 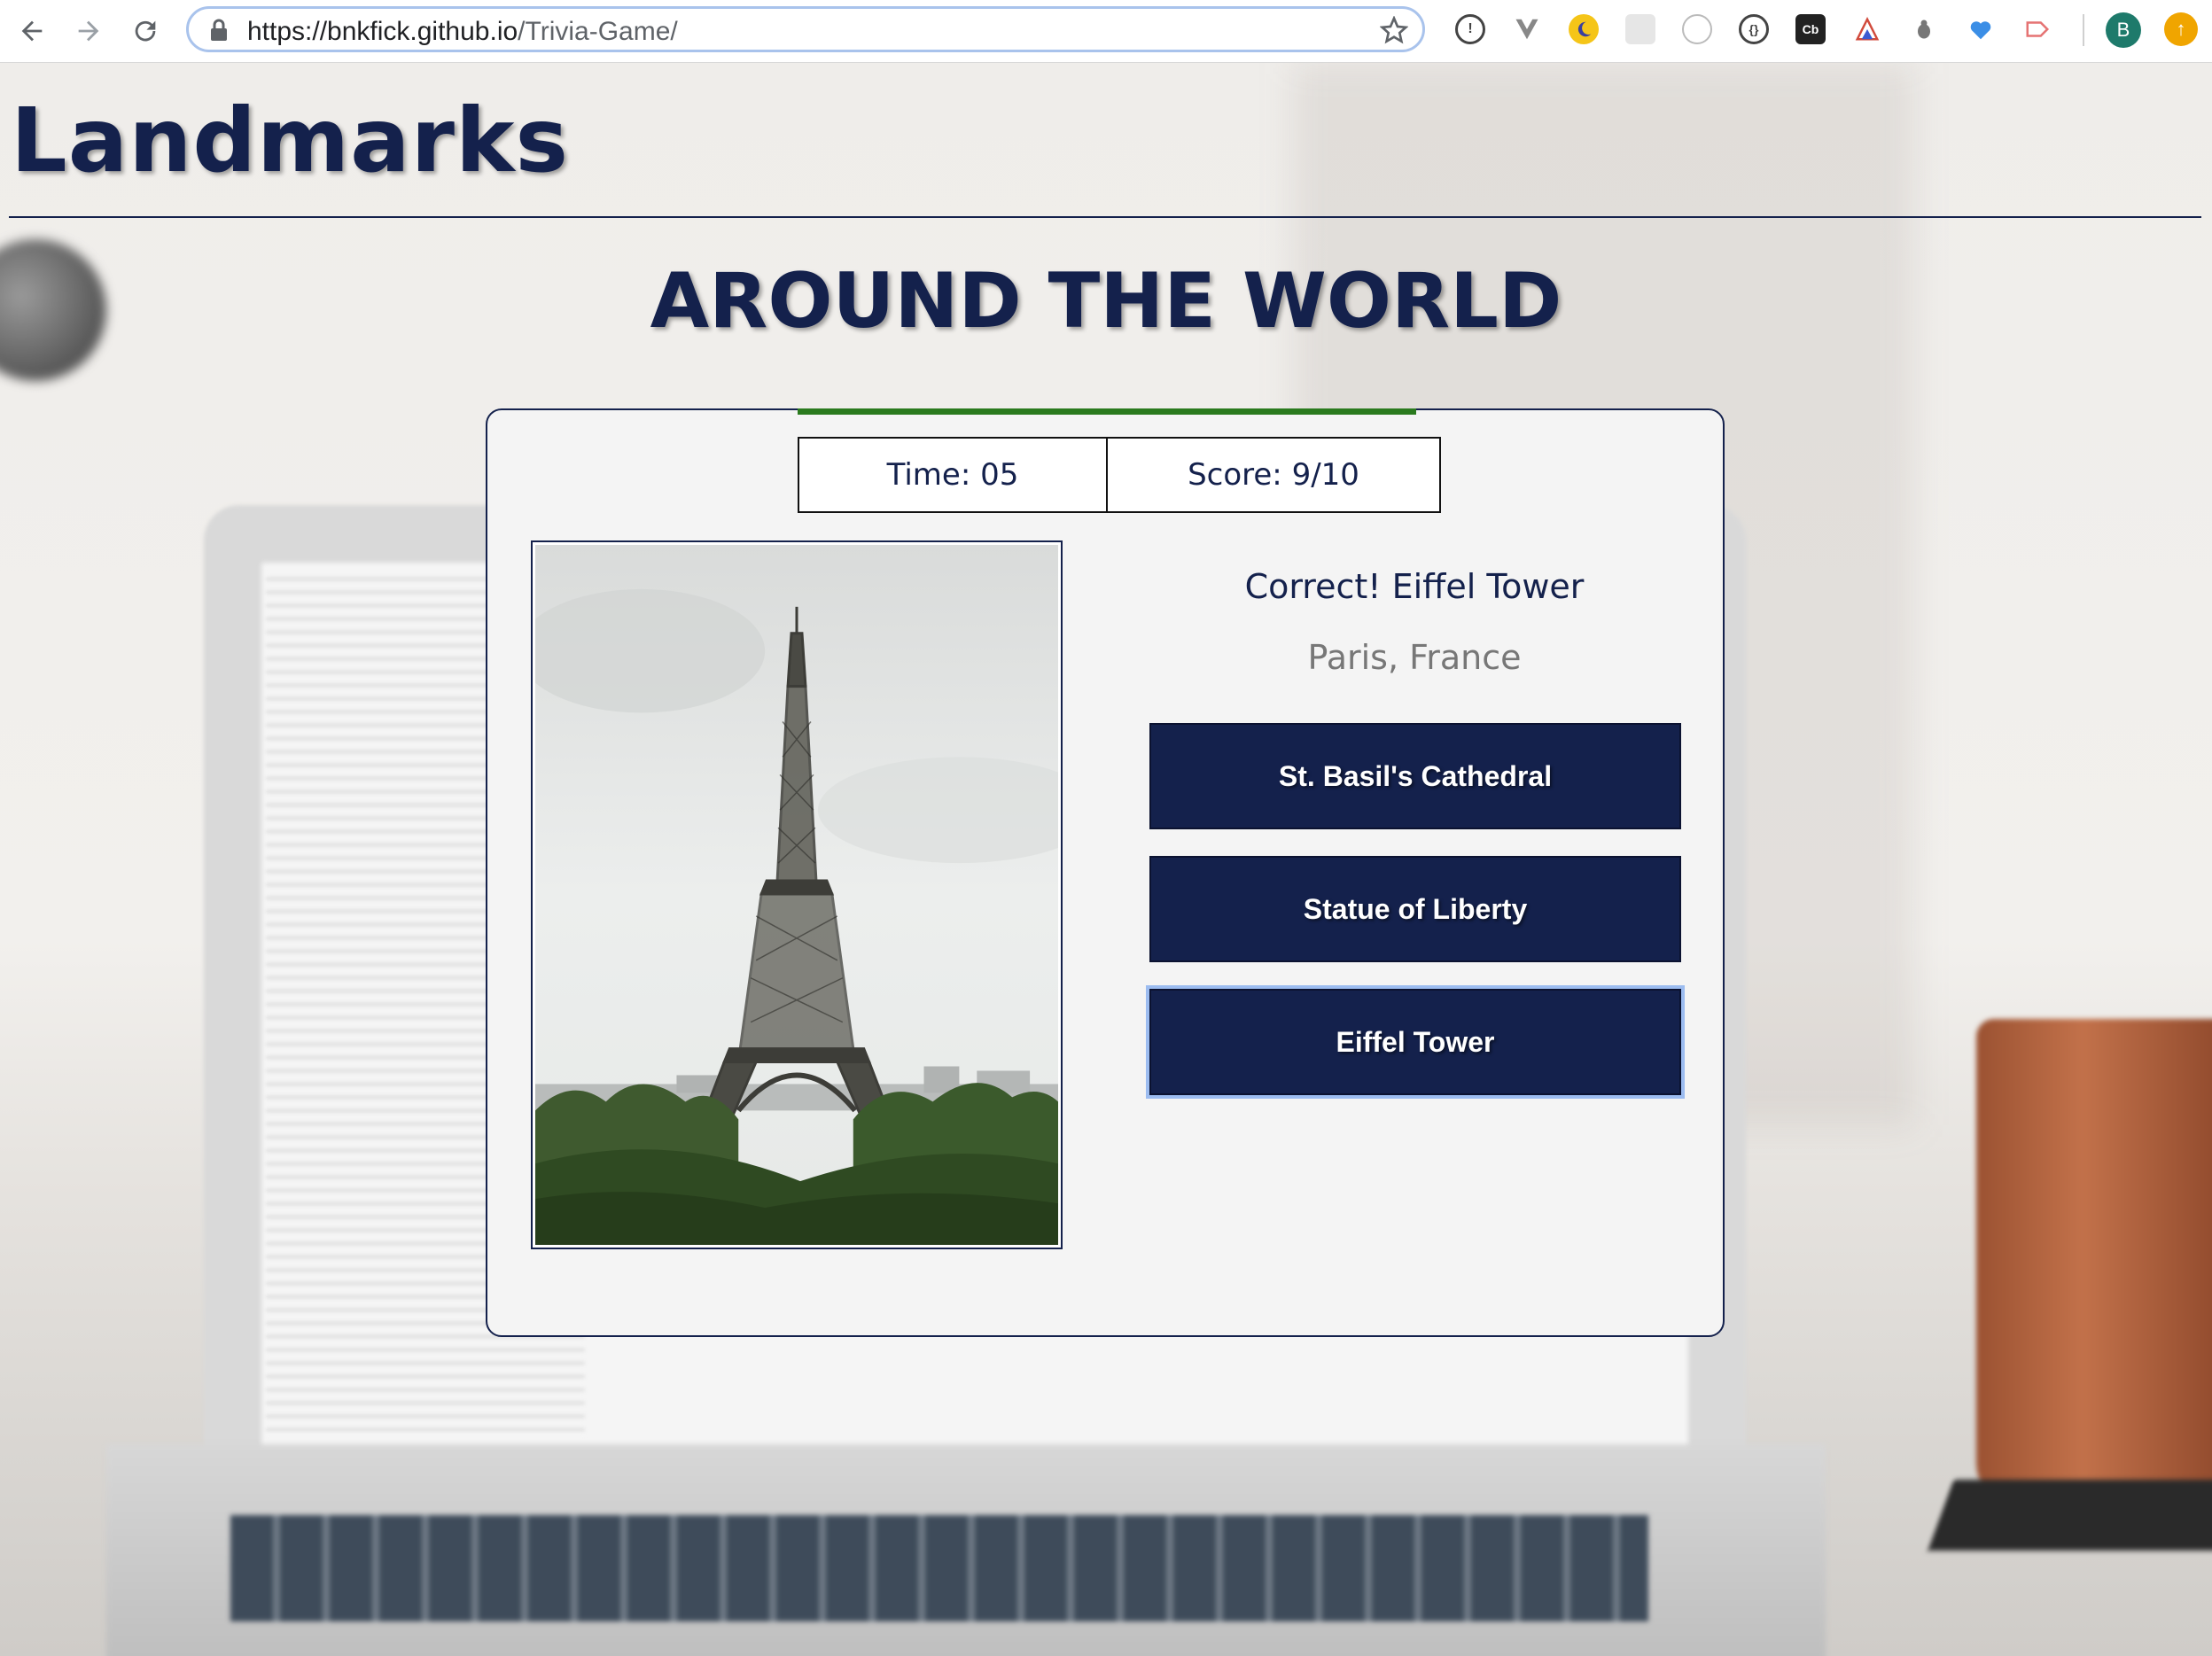 What do you see at coordinates (1754, 29) in the screenshot?
I see `extension-json-icon: {}` at bounding box center [1754, 29].